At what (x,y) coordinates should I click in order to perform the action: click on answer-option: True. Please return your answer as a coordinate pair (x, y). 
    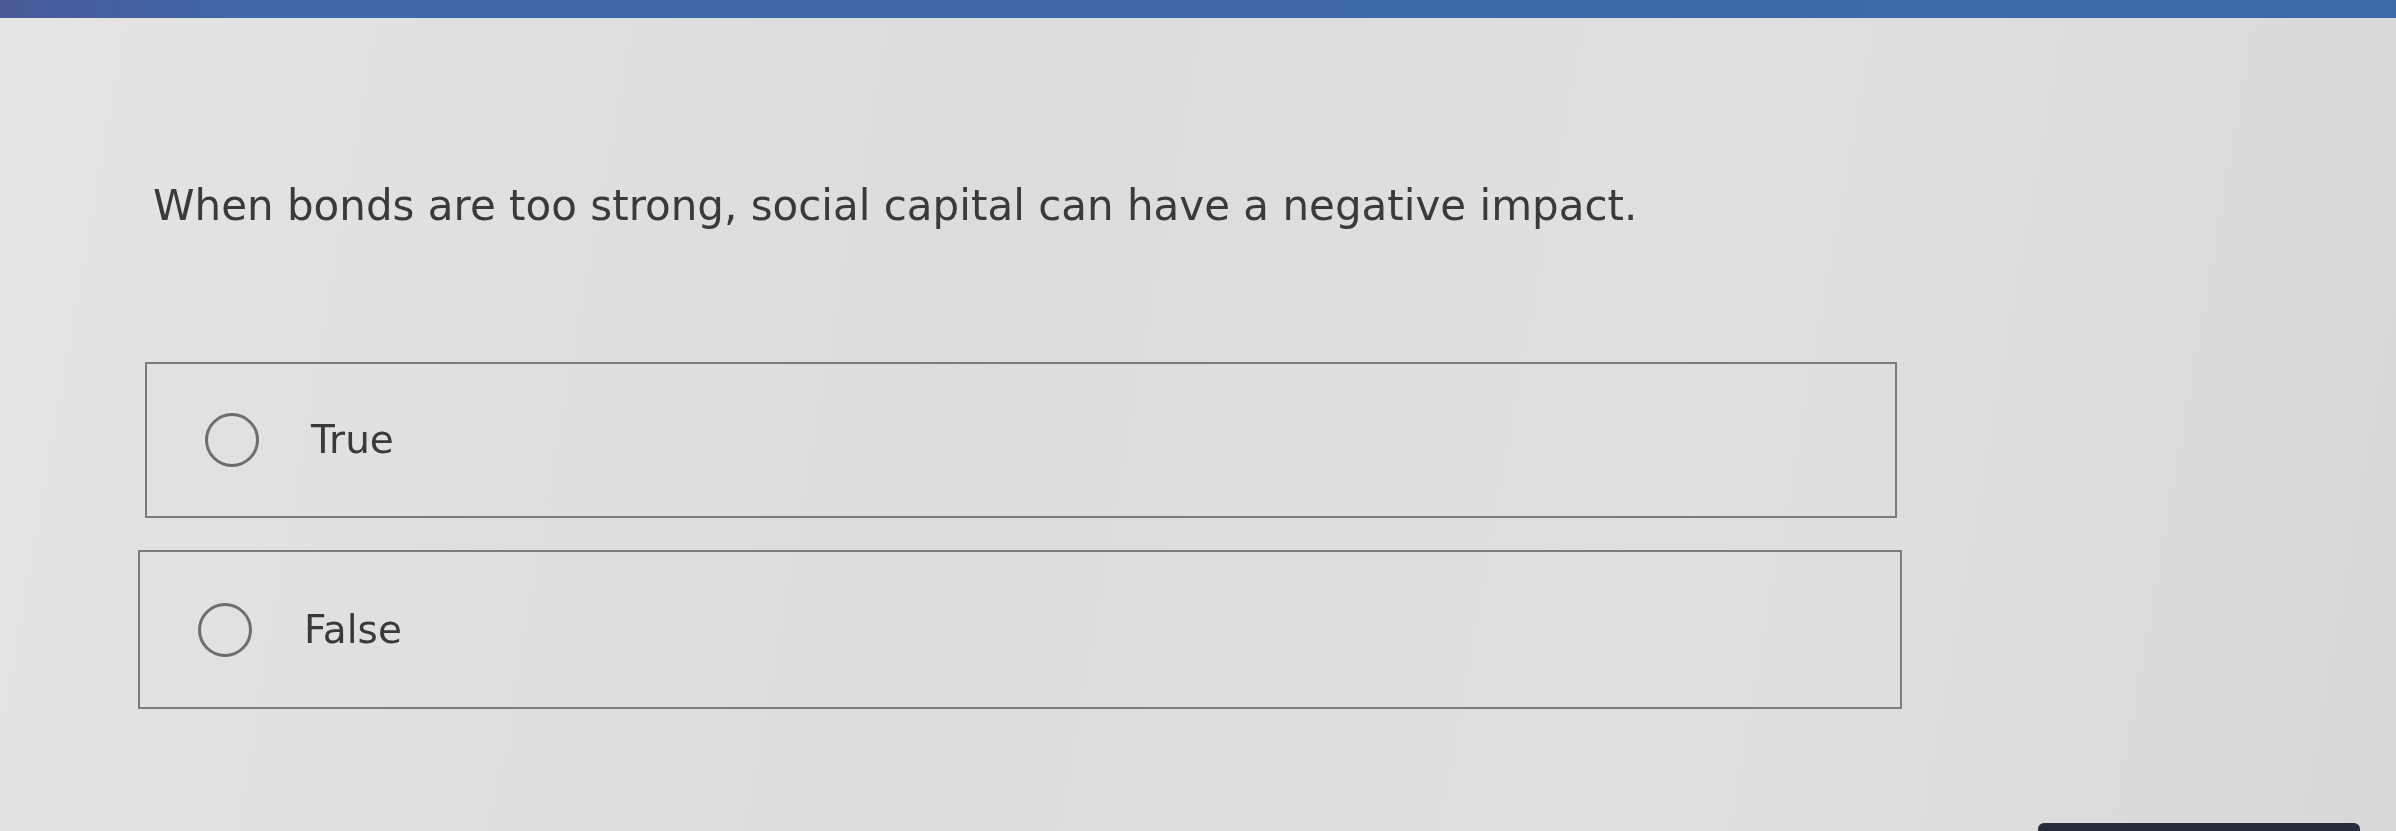
    Looking at the image, I should click on (1021, 440).